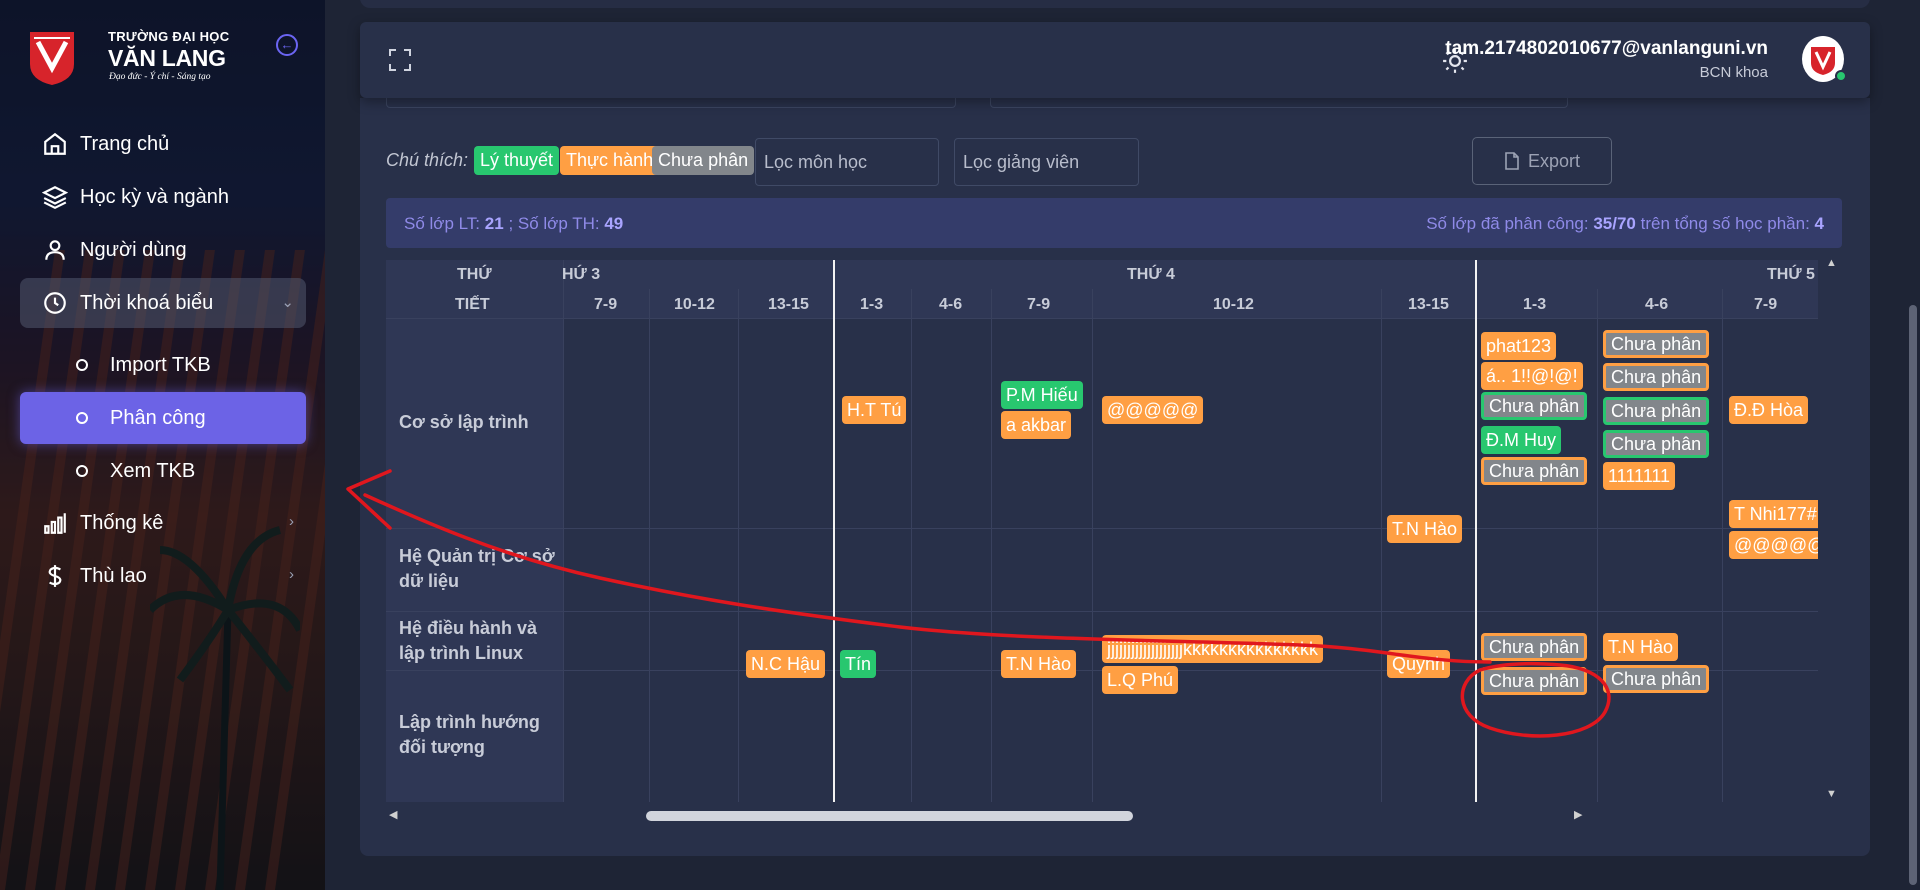 The image size is (1920, 890). I want to click on page-scroll-thumb, so click(1913, 595).